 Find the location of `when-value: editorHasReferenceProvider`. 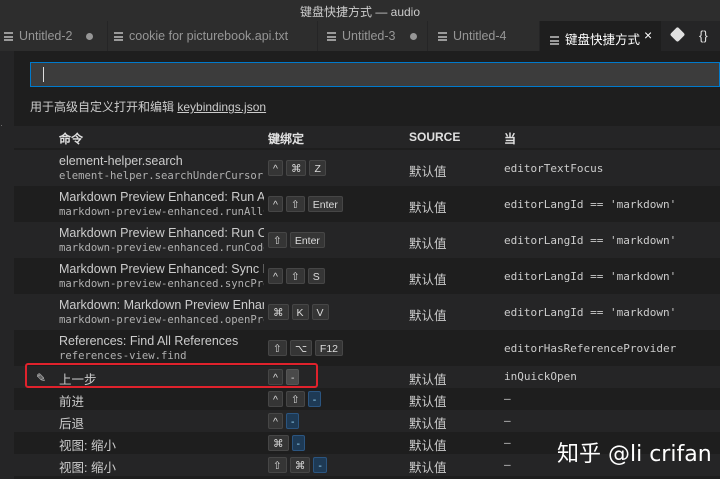

when-value: editorHasReferenceProvider is located at coordinates (590, 348).